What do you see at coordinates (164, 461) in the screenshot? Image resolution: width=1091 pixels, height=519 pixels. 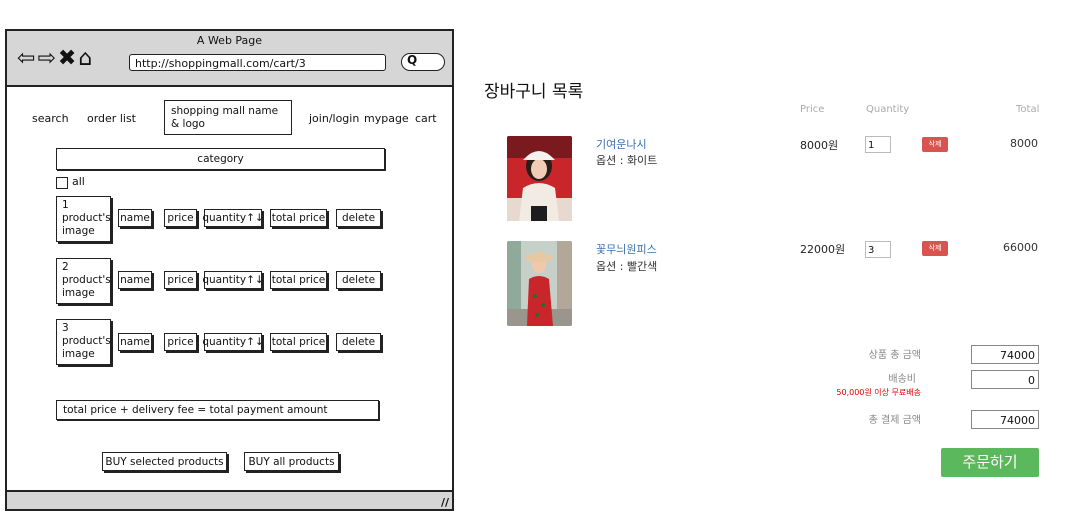 I see `buy-selected-button: BUY selected products` at bounding box center [164, 461].